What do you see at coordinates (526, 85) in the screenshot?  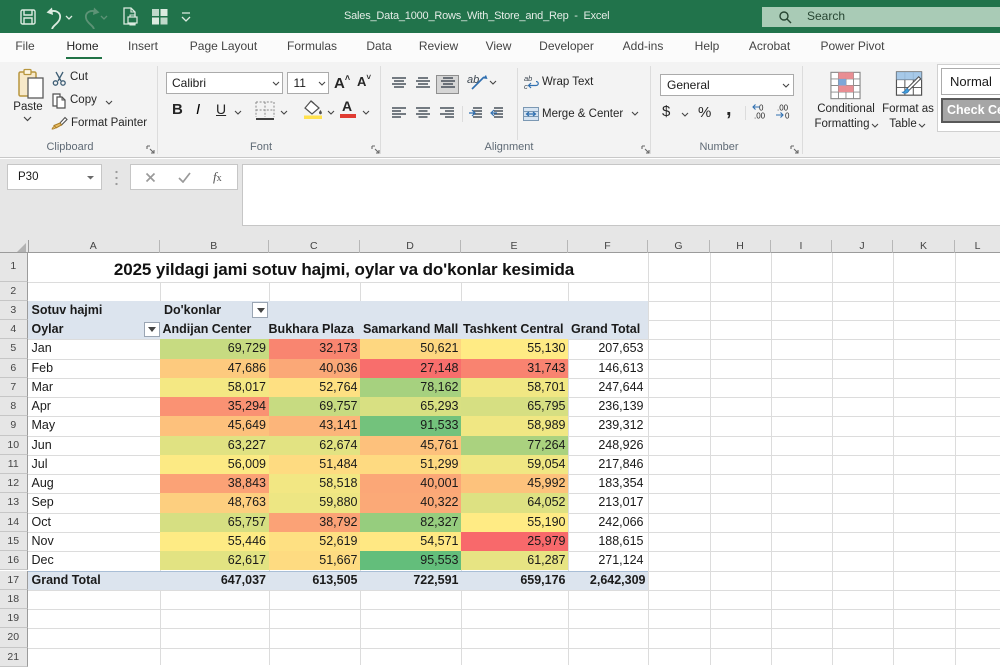 I see `svg-text: c` at bounding box center [526, 85].